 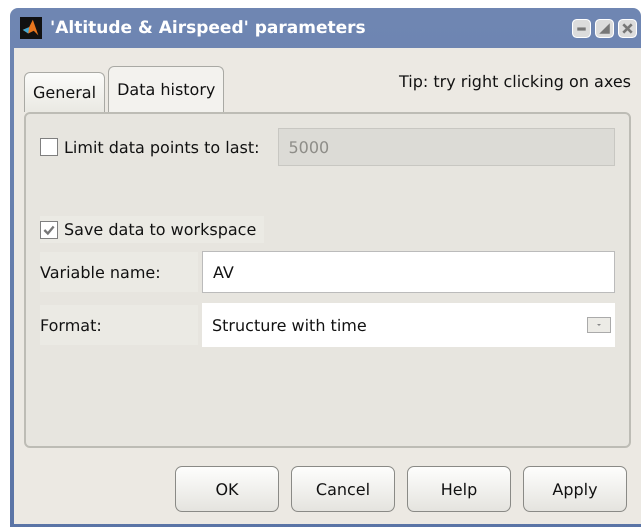 I want to click on format-label: Format:, so click(x=119, y=325).